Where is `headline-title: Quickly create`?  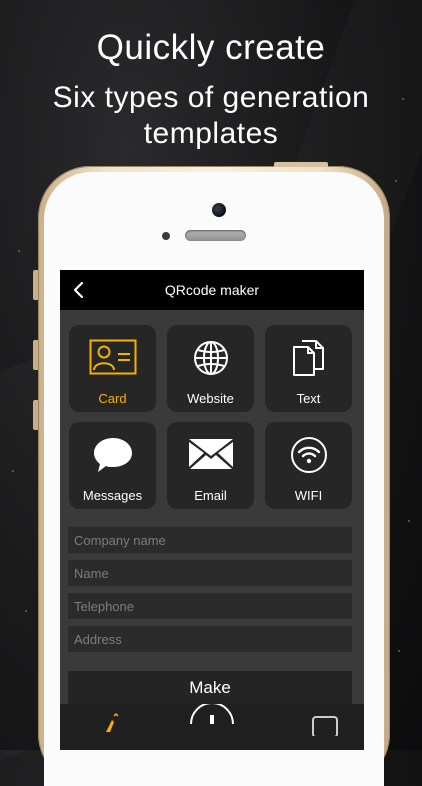 headline-title: Quickly create is located at coordinates (211, 47).